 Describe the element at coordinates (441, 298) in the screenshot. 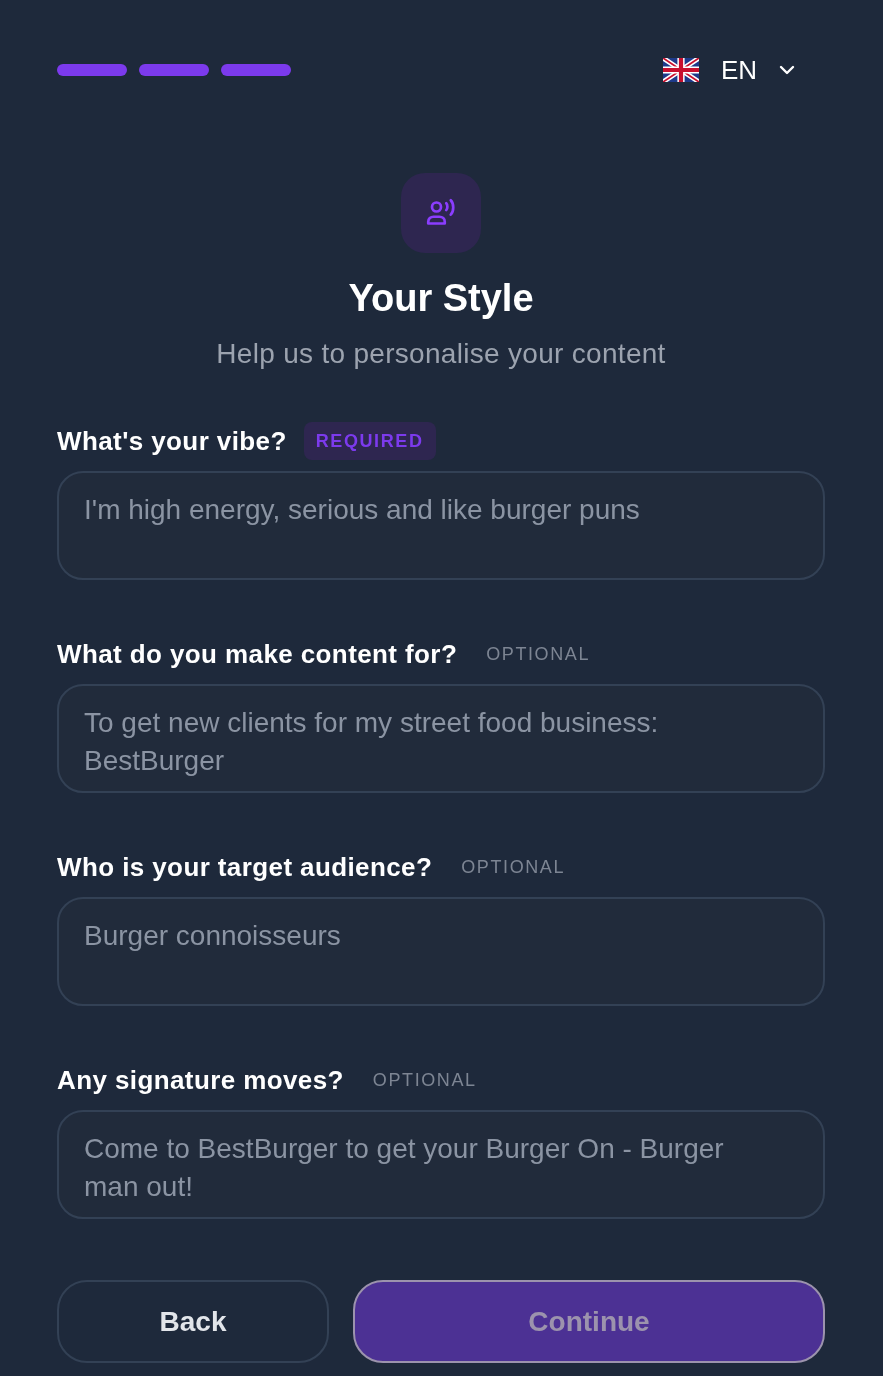

I see `page-title: Your Style` at that location.